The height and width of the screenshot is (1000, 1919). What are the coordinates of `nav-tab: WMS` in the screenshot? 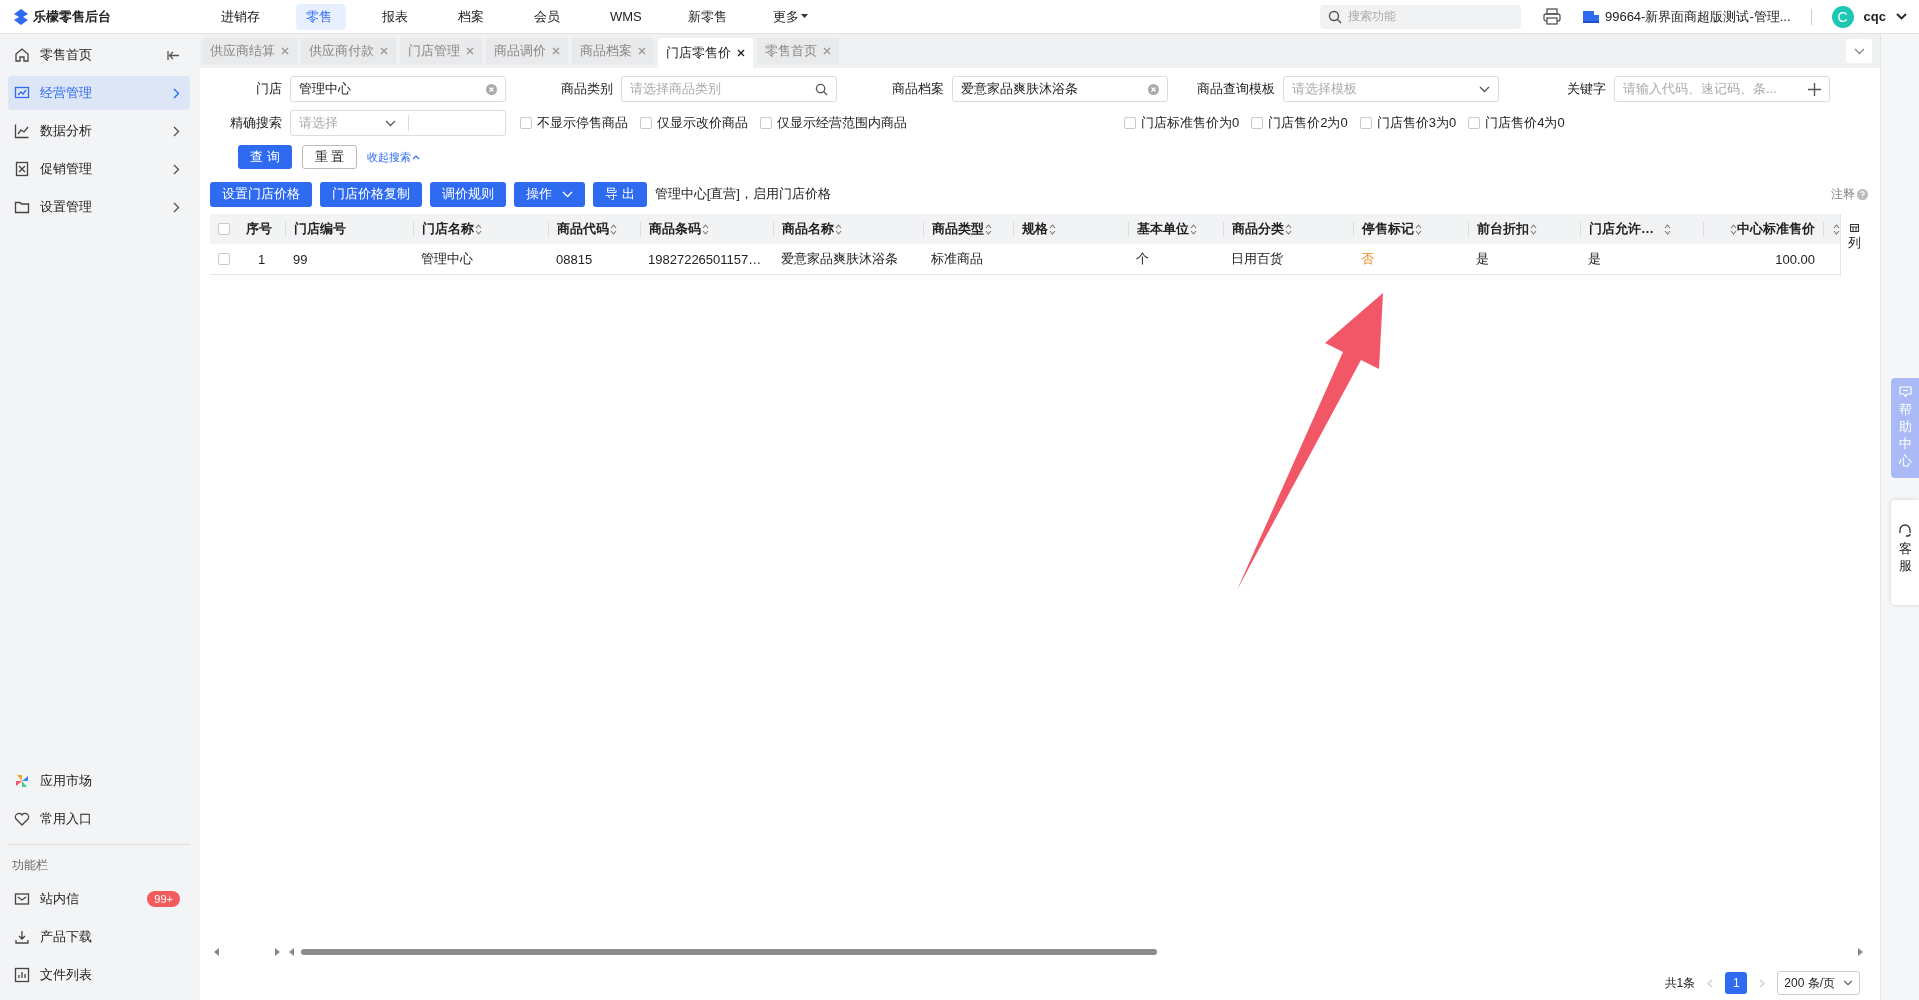 It's located at (626, 16).